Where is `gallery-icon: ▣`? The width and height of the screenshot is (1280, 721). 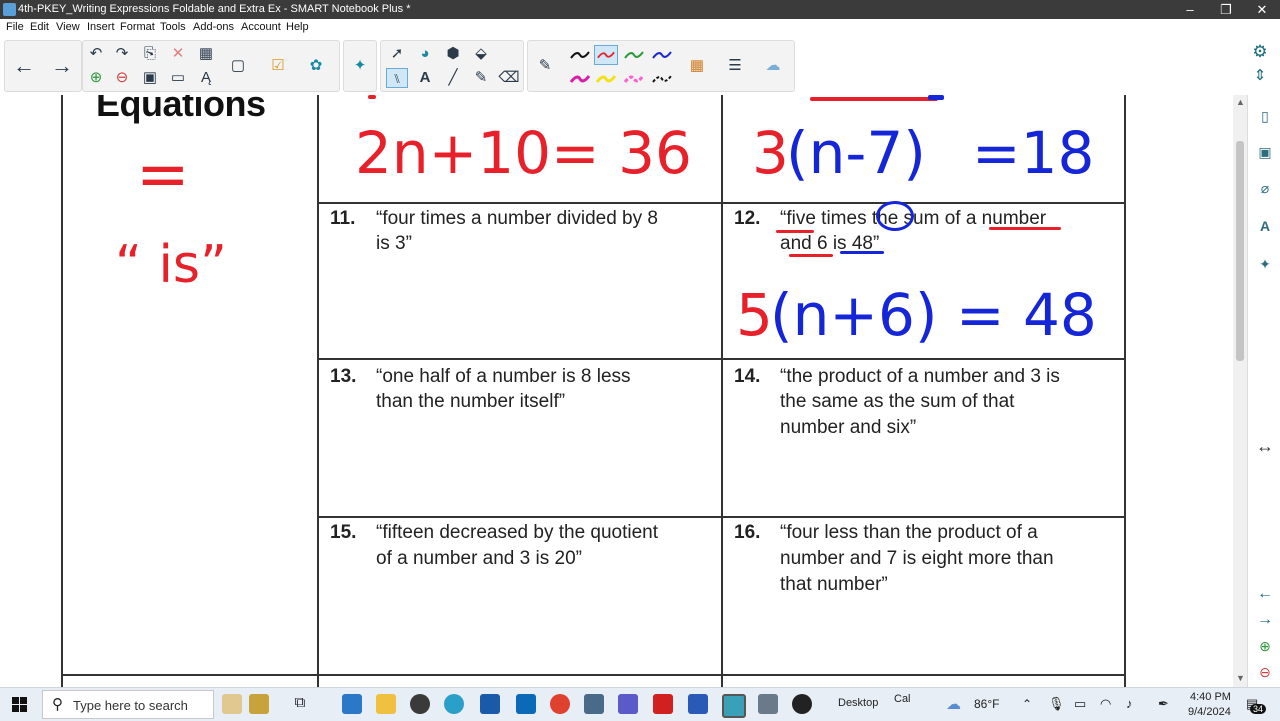
gallery-icon: ▣ is located at coordinates (1265, 152).